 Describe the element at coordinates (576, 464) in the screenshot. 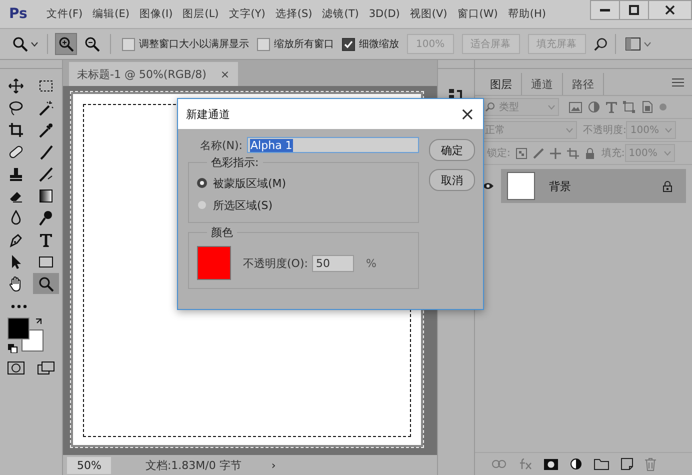

I see `half-circle-icon` at that location.